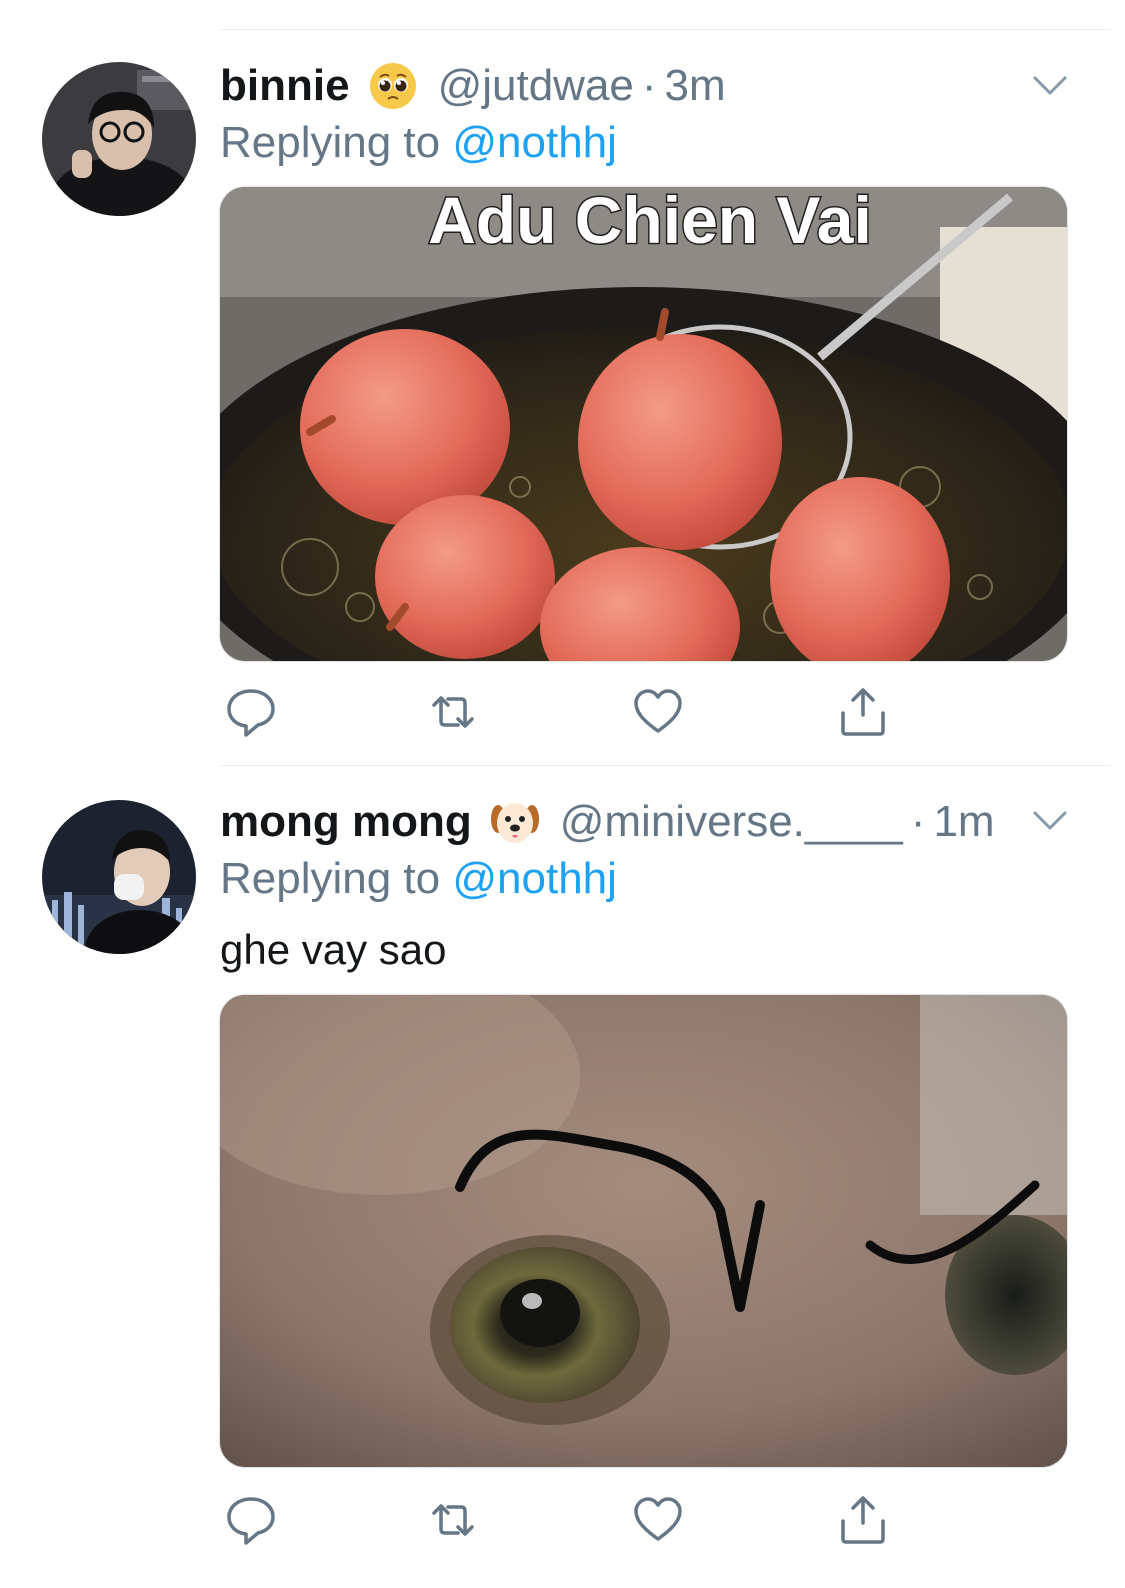 The image size is (1125, 1588). What do you see at coordinates (346, 822) in the screenshot?
I see `display-name: mong mong` at bounding box center [346, 822].